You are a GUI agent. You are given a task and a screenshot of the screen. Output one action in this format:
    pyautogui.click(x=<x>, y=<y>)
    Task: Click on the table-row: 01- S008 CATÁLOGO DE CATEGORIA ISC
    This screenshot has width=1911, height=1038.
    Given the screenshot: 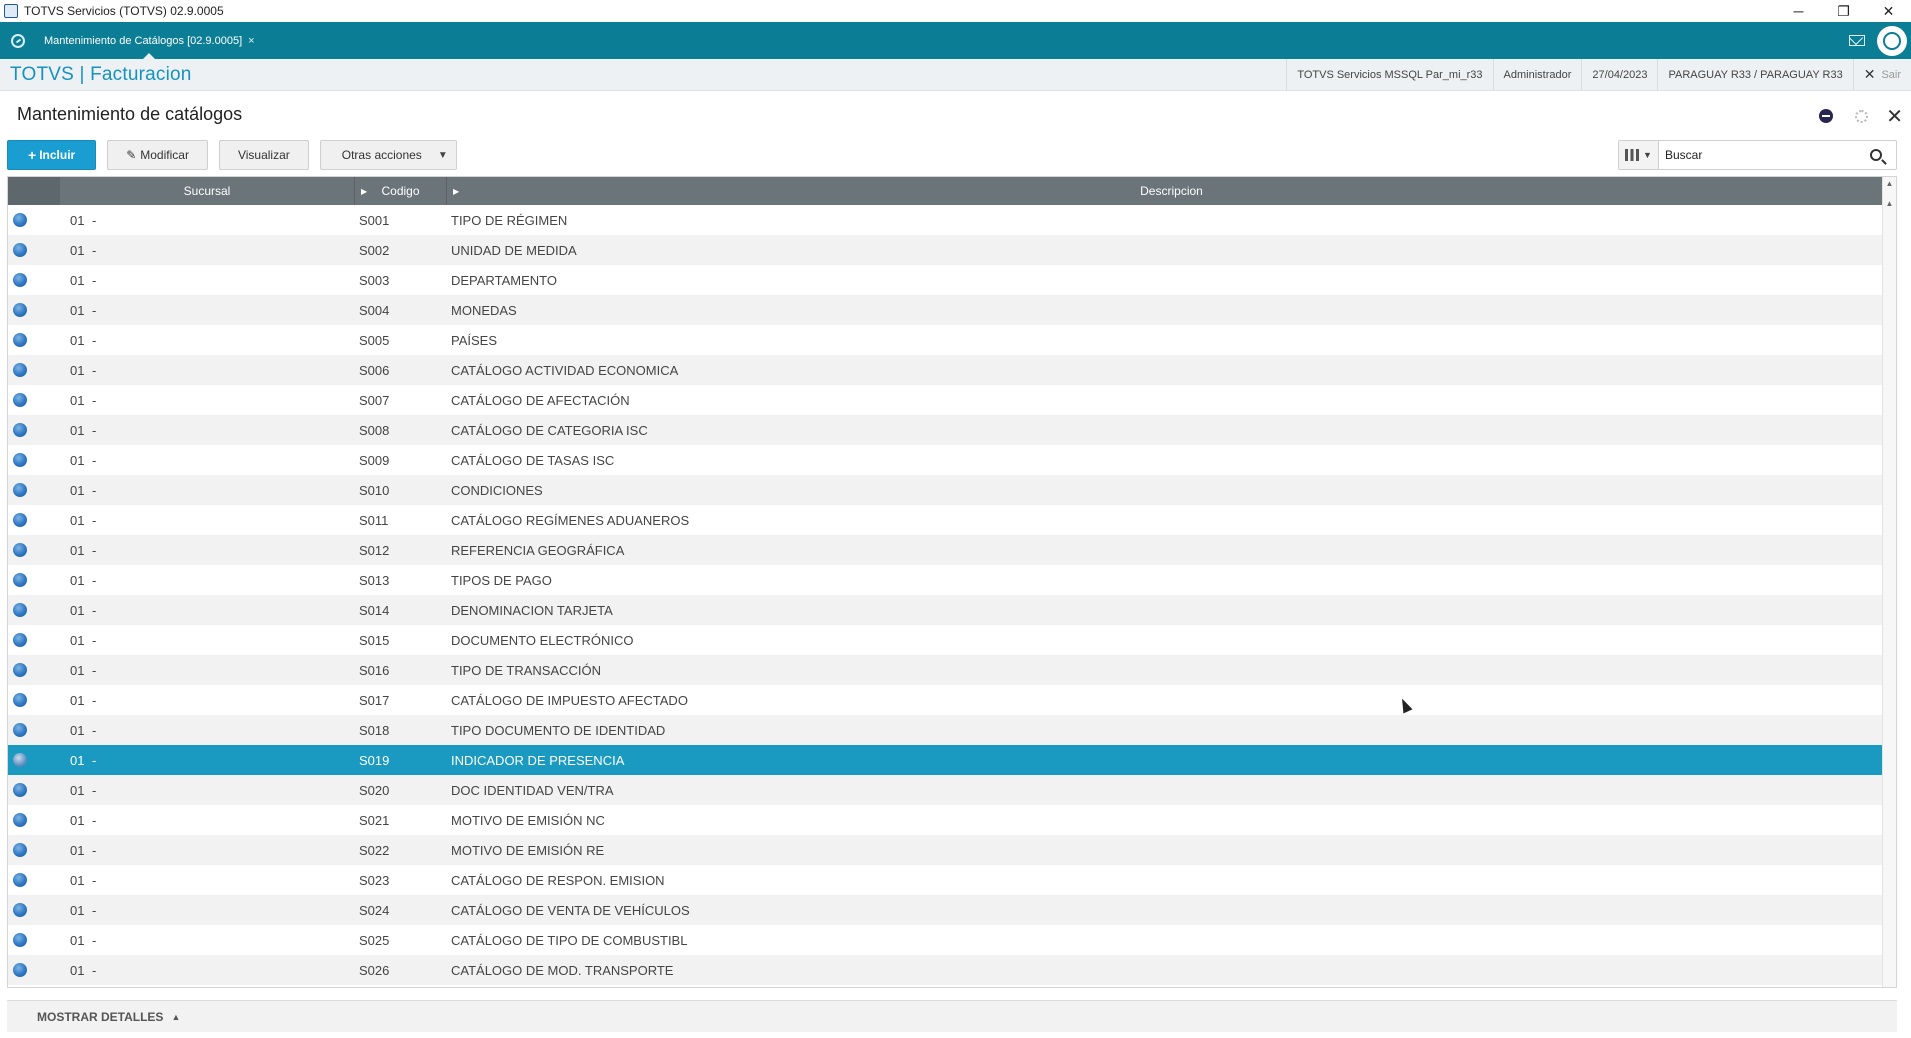 What is the action you would take?
    pyautogui.click(x=952, y=430)
    